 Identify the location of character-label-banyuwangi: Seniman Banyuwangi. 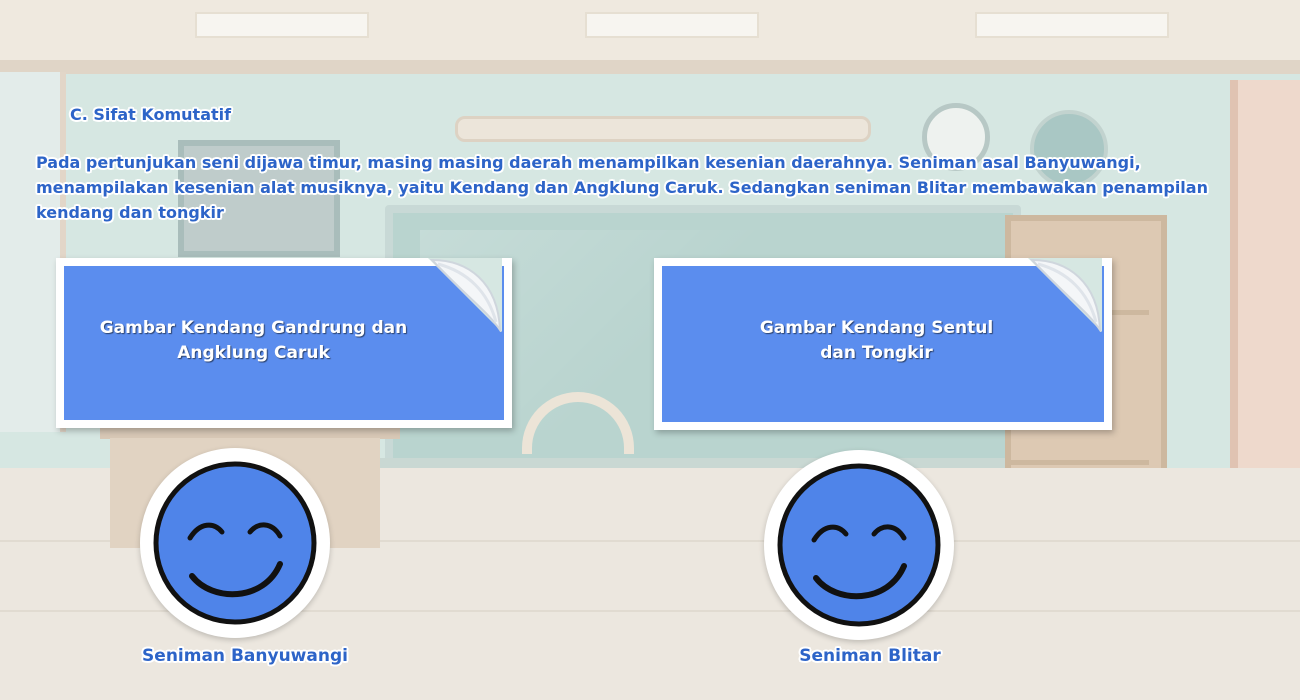
(245, 656).